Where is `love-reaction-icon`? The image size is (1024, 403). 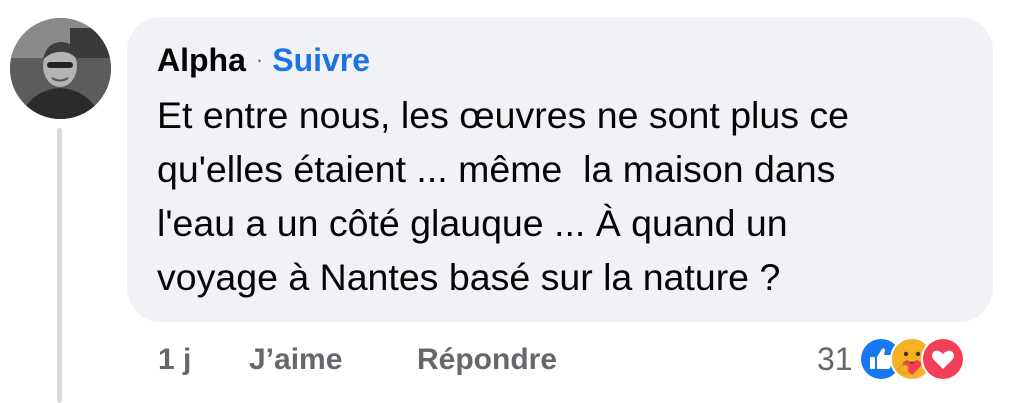
love-reaction-icon is located at coordinates (942, 359).